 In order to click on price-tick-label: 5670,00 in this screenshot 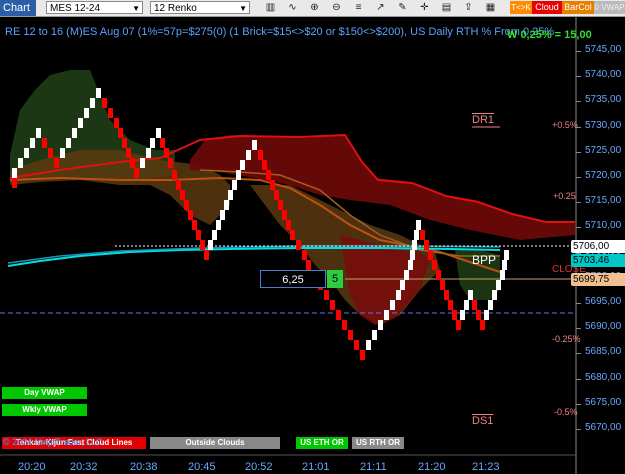, I will do `click(603, 427)`.